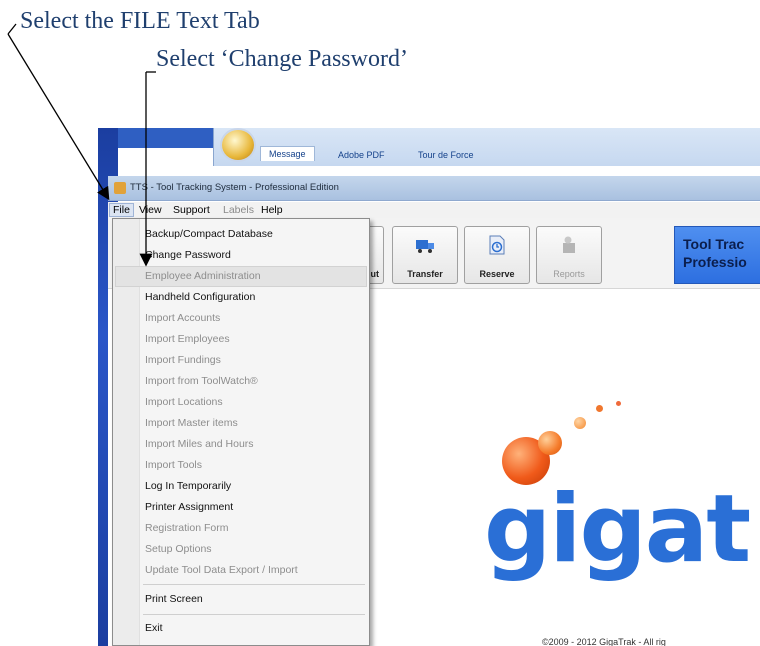 The width and height of the screenshot is (760, 646). Describe the element at coordinates (203, 276) in the screenshot. I see `menu-item-employee-administration: Employee Administration` at that location.